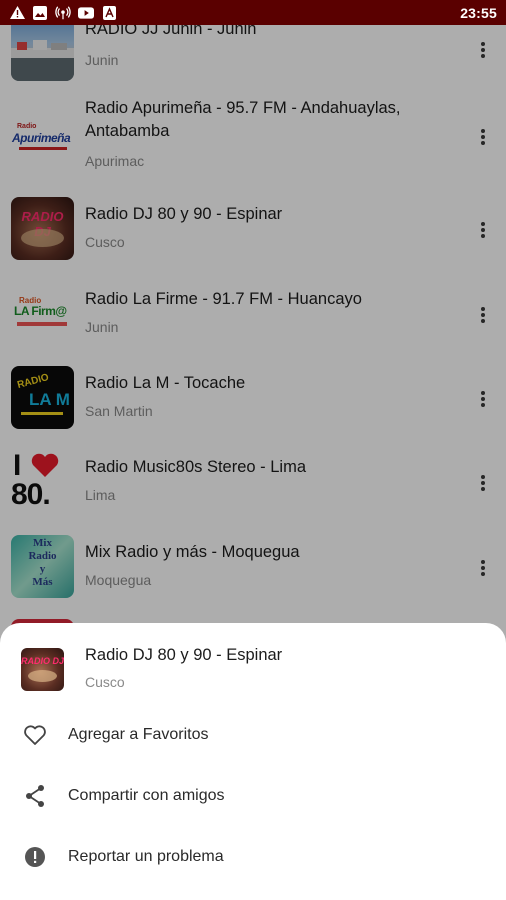 Image resolution: width=506 pixels, height=900 pixels. I want to click on app-icon, so click(109, 12).